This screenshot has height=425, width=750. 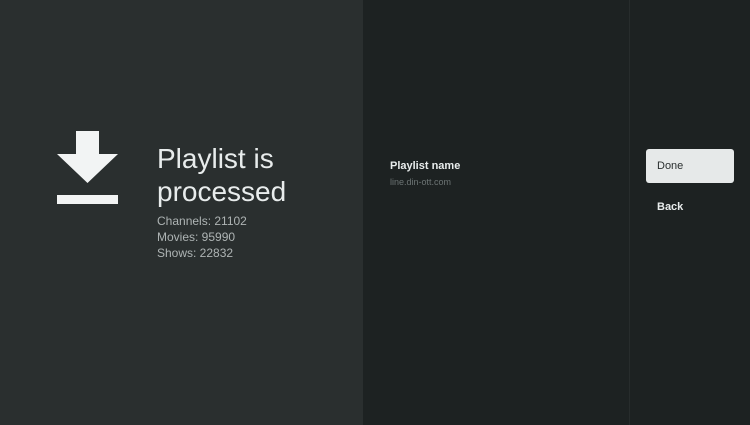 What do you see at coordinates (87, 167) in the screenshot?
I see `download-icon` at bounding box center [87, 167].